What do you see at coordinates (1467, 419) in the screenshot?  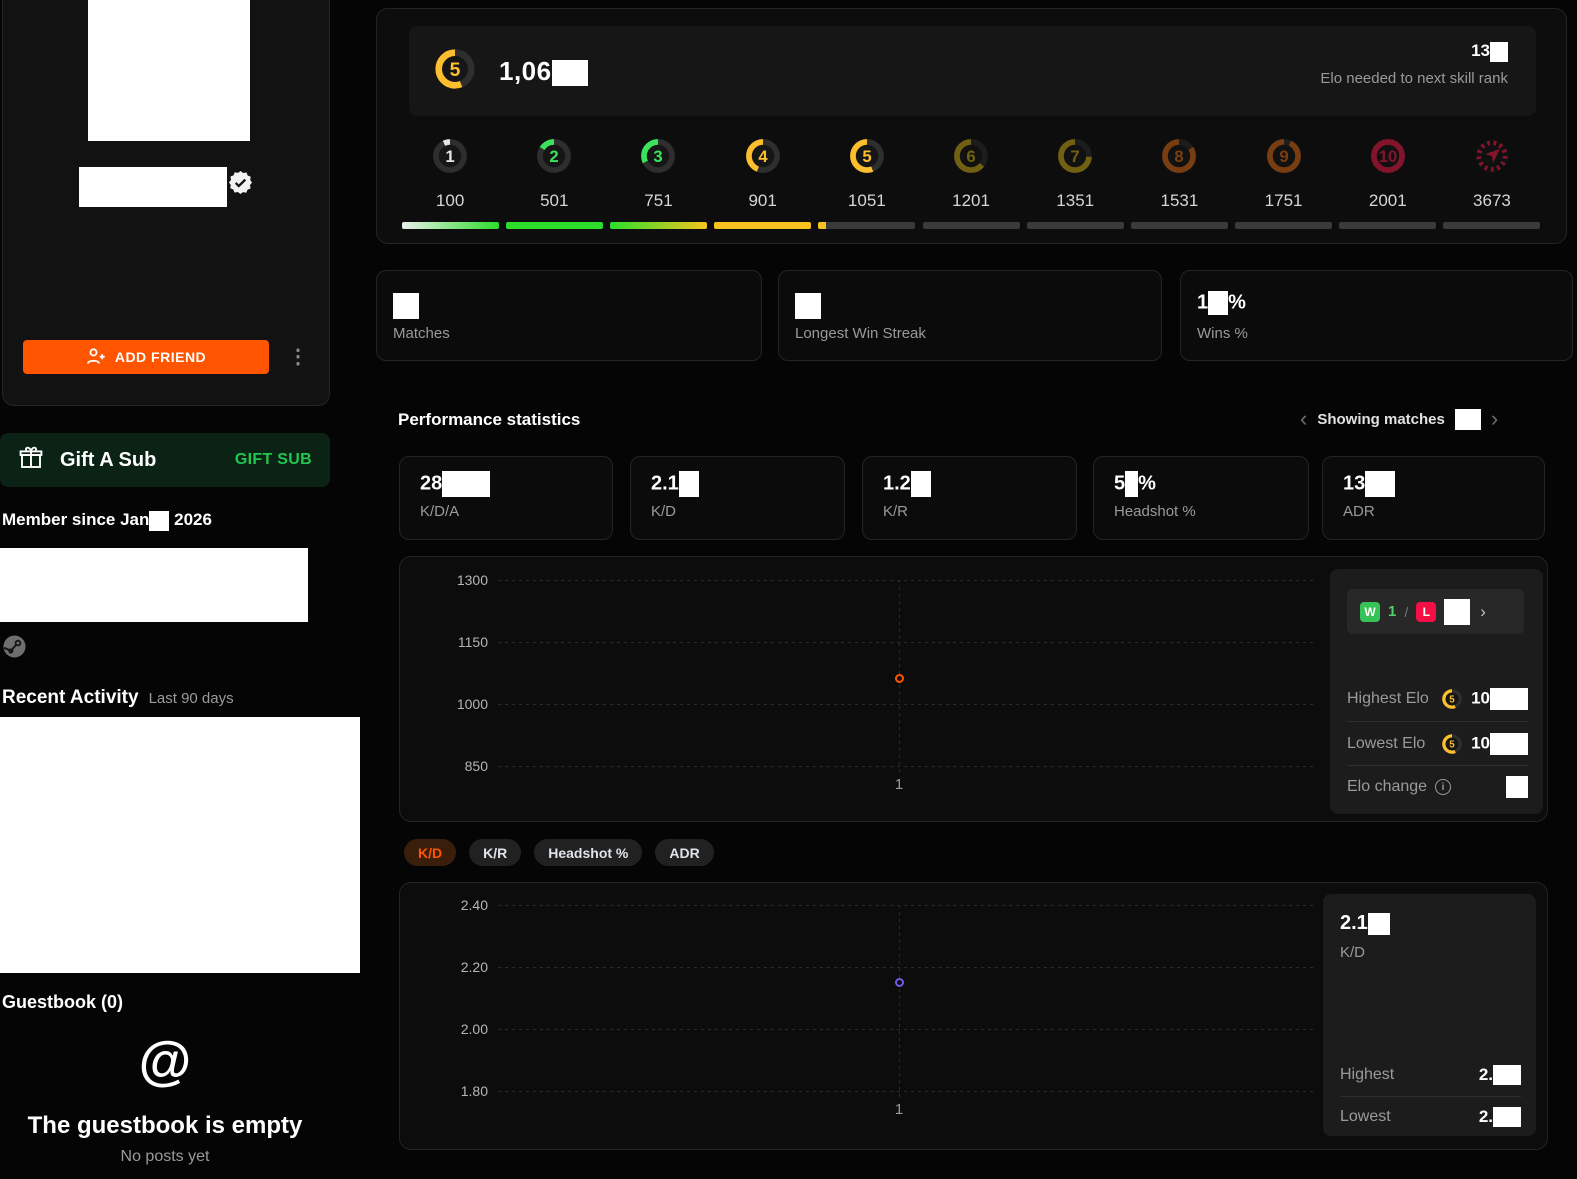 I see `redacted-match-count` at bounding box center [1467, 419].